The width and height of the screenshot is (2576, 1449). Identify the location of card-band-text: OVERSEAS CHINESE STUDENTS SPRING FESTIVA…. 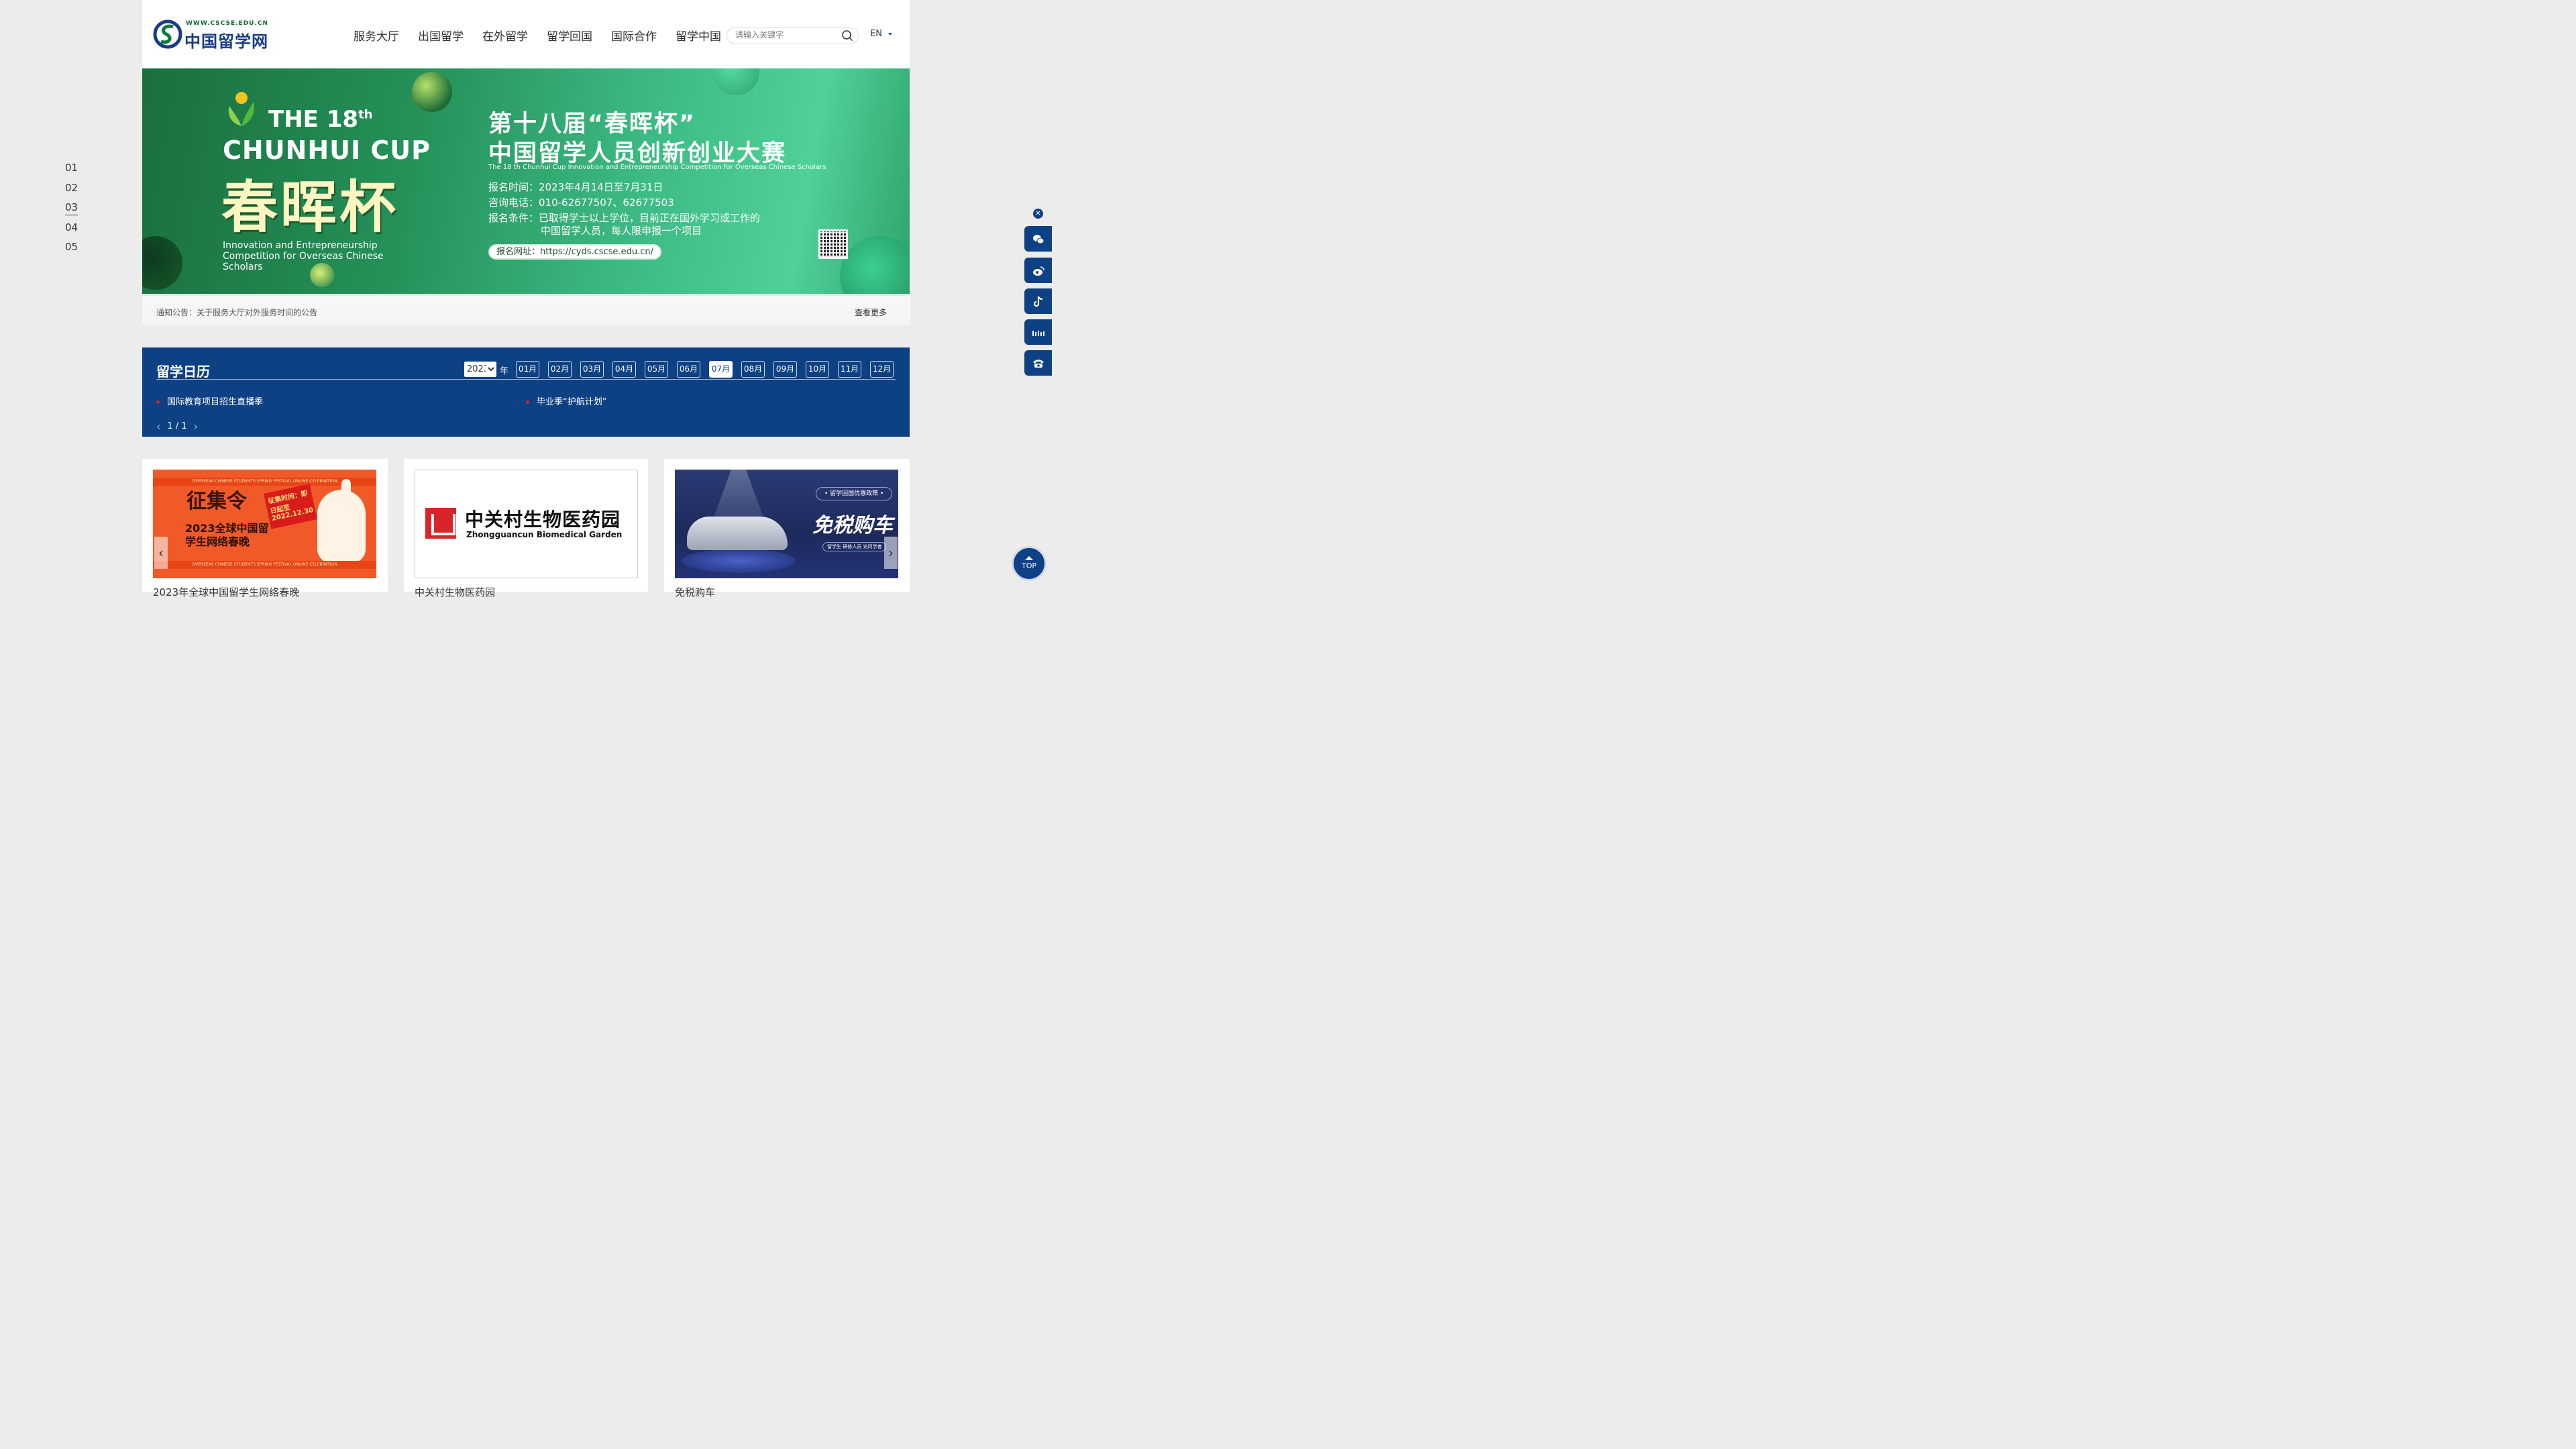
(264, 565).